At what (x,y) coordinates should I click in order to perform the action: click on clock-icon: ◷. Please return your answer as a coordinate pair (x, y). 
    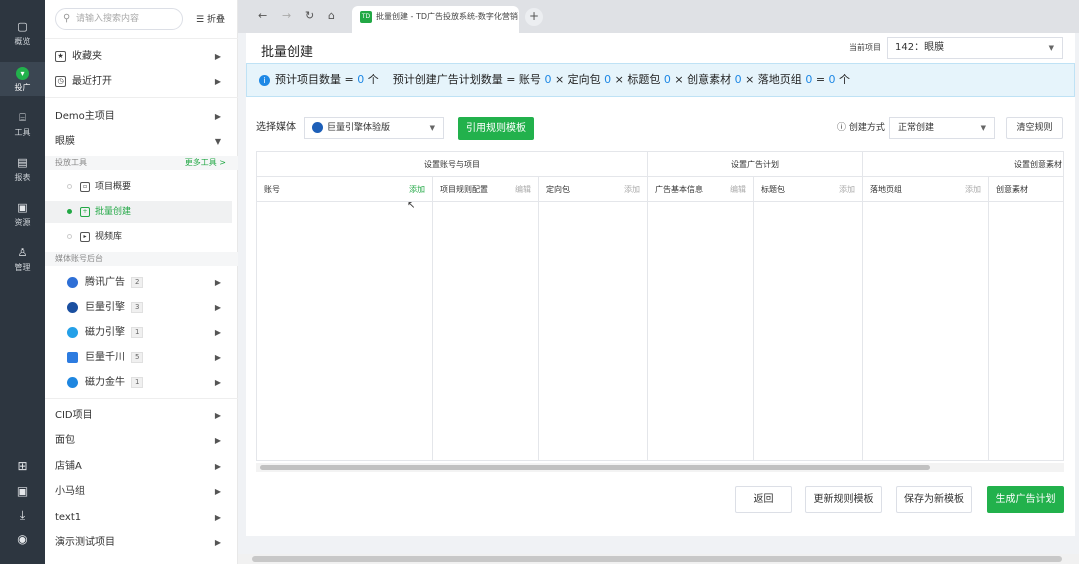
    Looking at the image, I should click on (60, 81).